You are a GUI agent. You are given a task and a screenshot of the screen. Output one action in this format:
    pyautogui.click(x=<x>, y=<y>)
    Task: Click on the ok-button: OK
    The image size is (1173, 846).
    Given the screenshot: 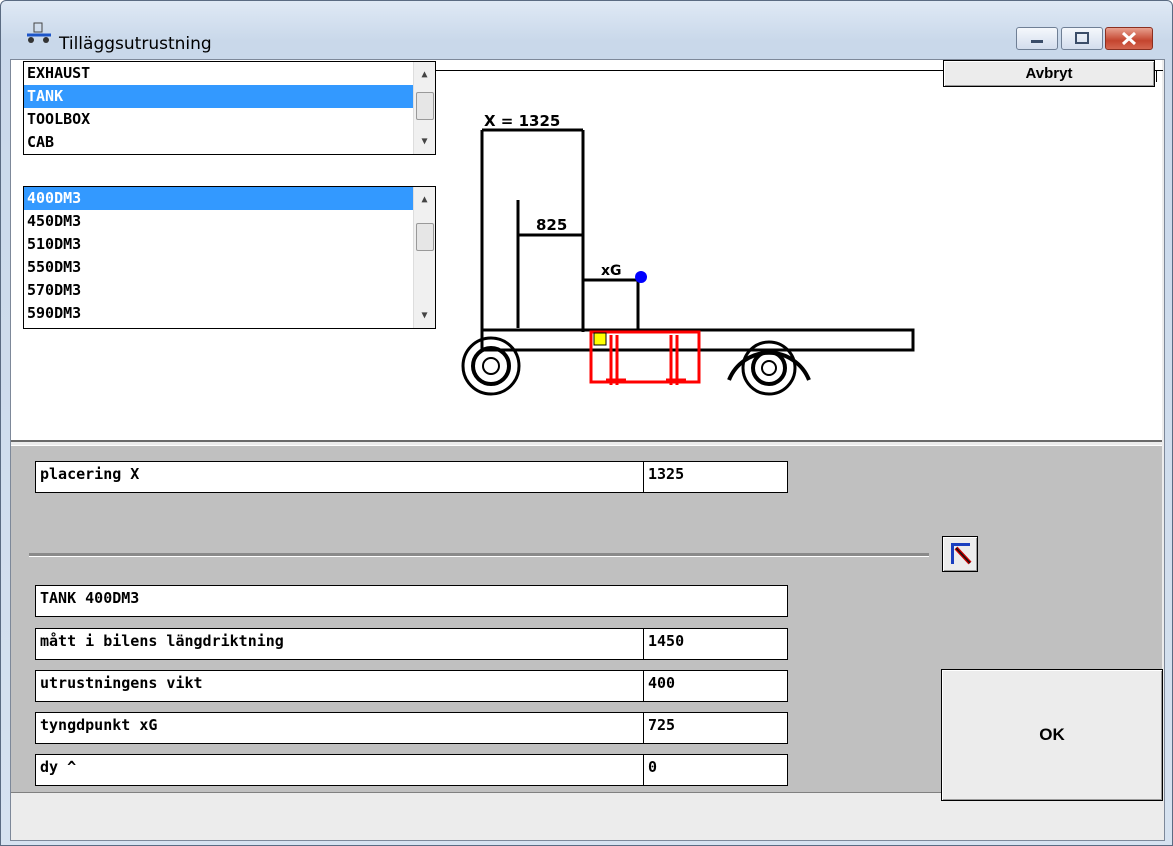 What is the action you would take?
    pyautogui.click(x=1052, y=735)
    